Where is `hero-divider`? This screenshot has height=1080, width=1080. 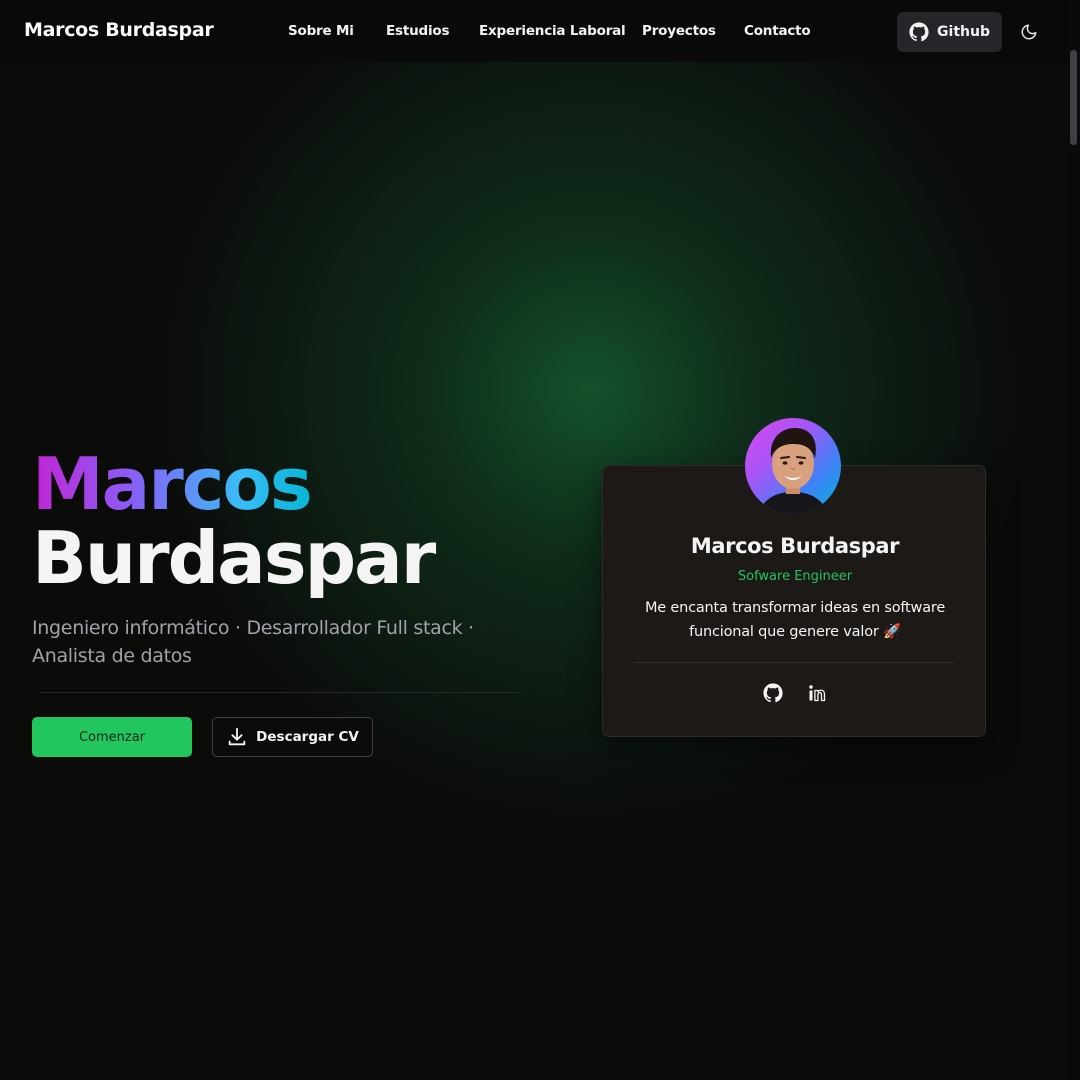
hero-divider is located at coordinates (280, 692).